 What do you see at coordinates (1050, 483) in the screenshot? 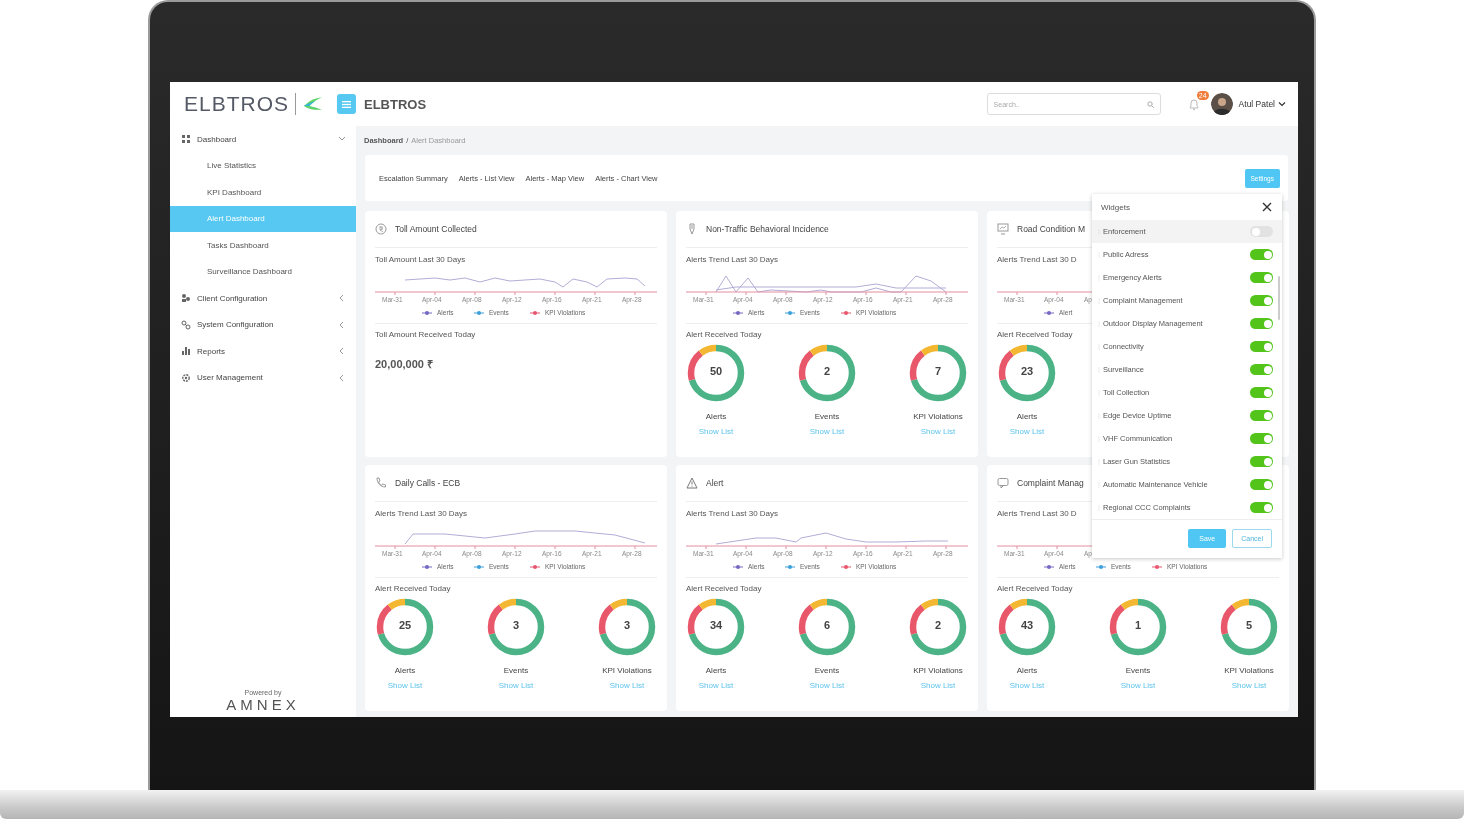
I see `card-title: Complaint Manag` at bounding box center [1050, 483].